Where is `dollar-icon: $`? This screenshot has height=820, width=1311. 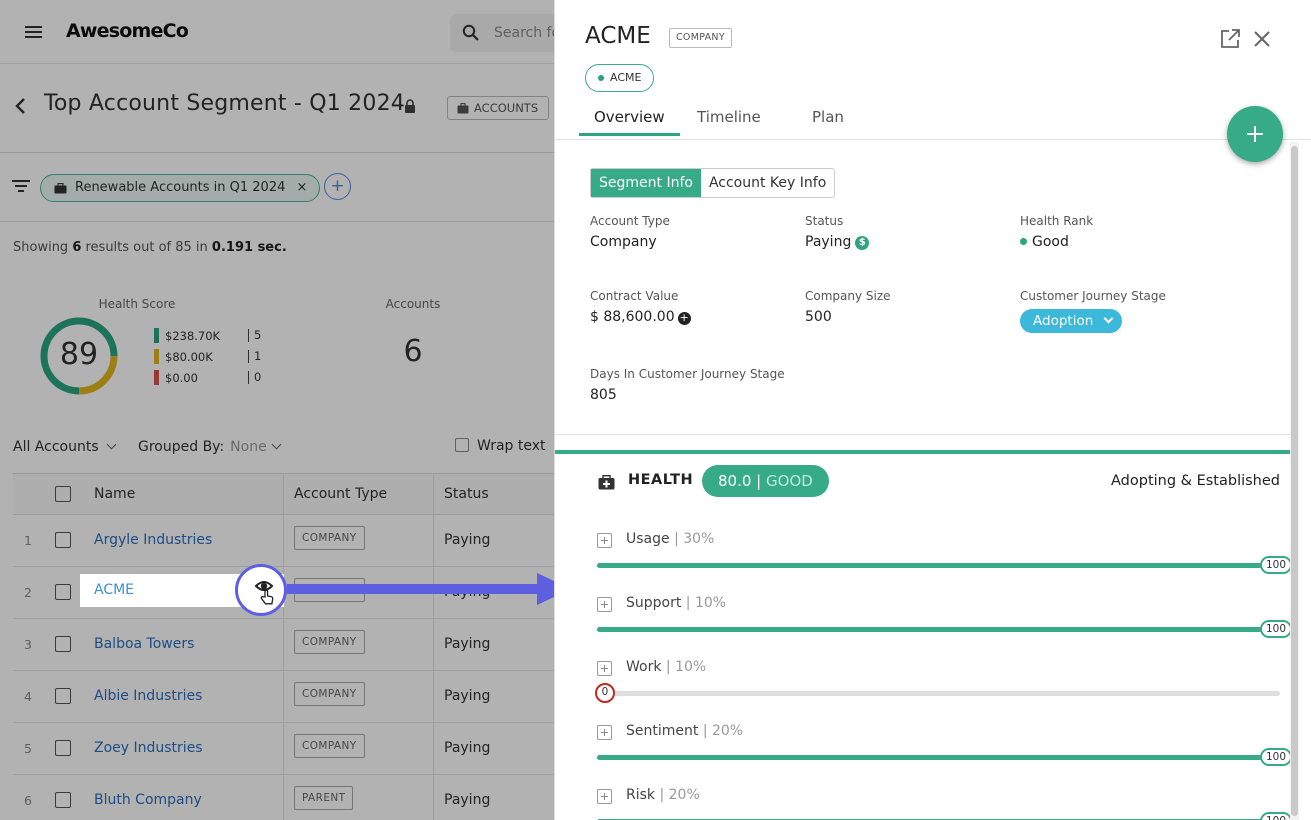 dollar-icon: $ is located at coordinates (862, 243).